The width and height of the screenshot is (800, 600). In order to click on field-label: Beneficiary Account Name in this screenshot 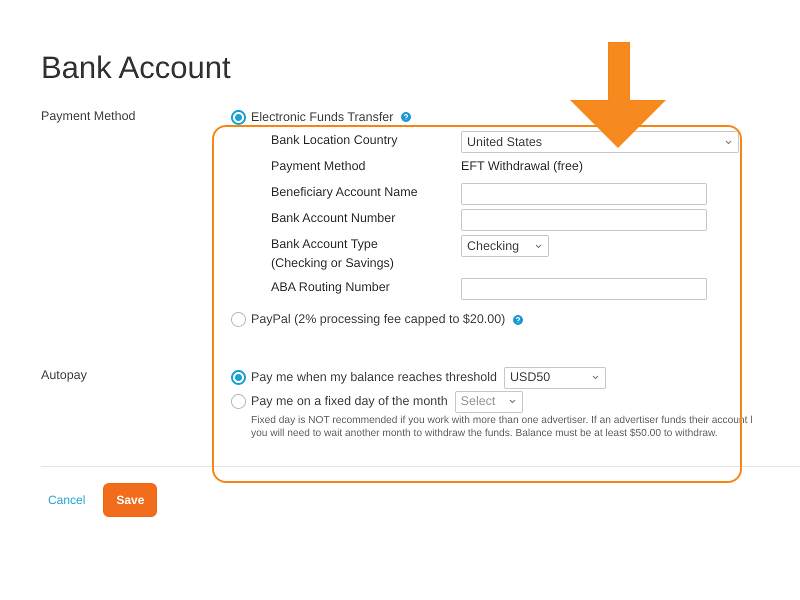, I will do `click(345, 192)`.